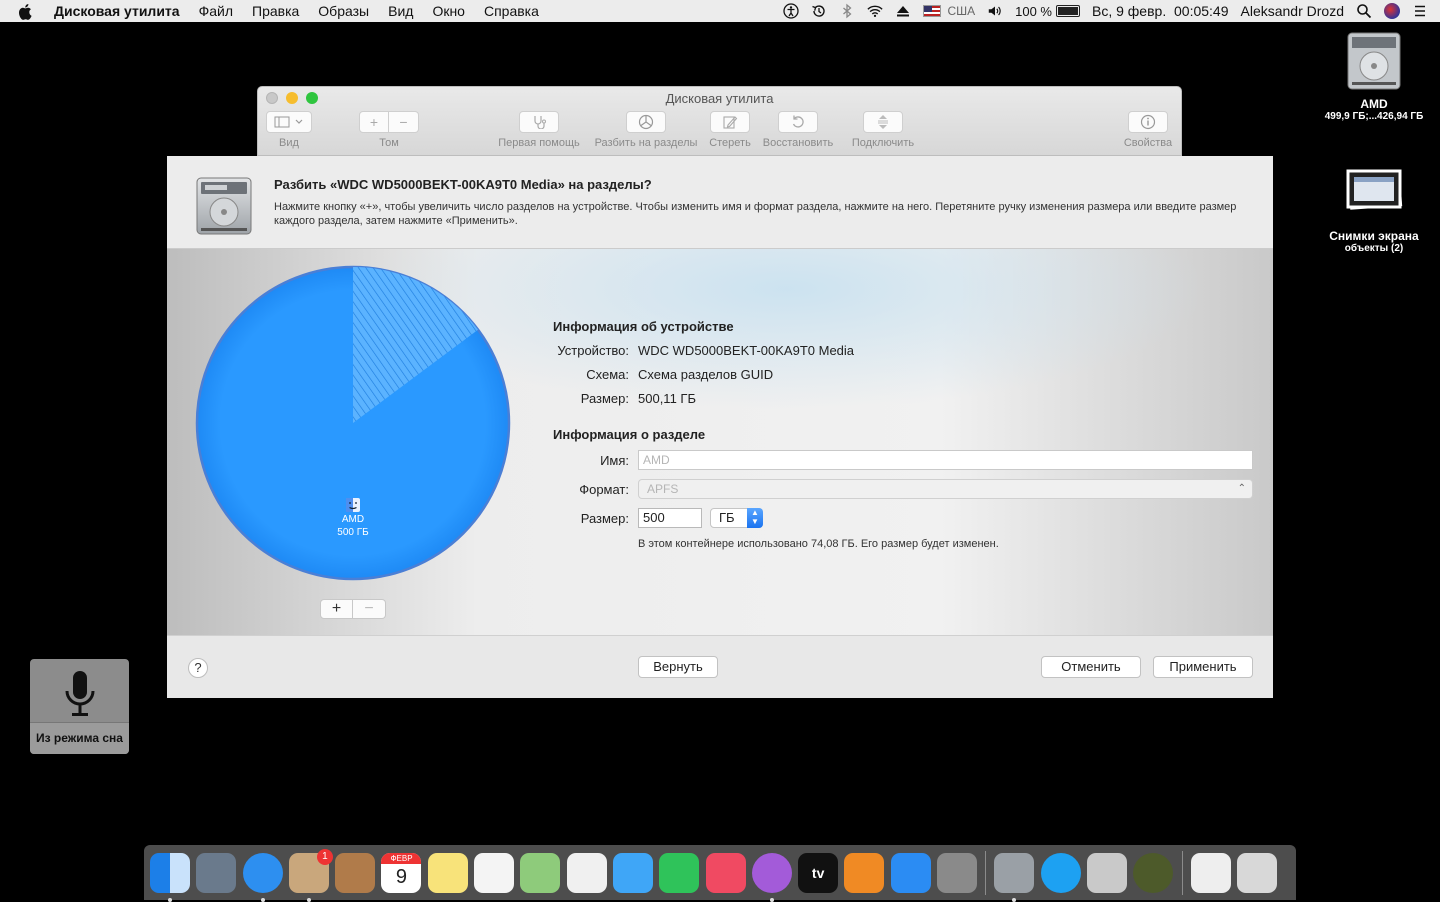  Describe the element at coordinates (1106, 872) in the screenshot. I see `dock-directory-utility-icon` at that location.